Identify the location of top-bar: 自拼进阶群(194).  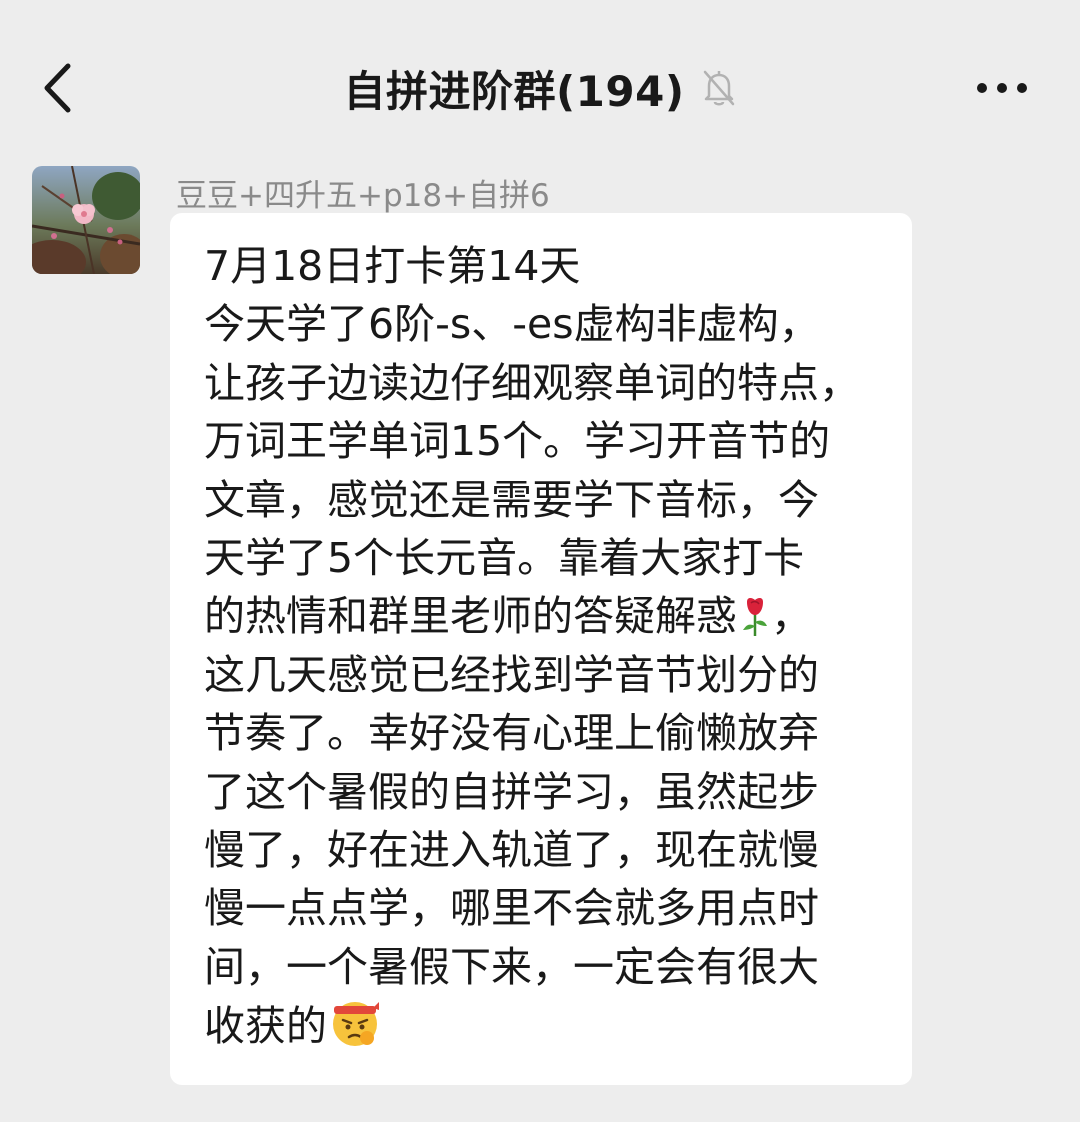
(540, 75).